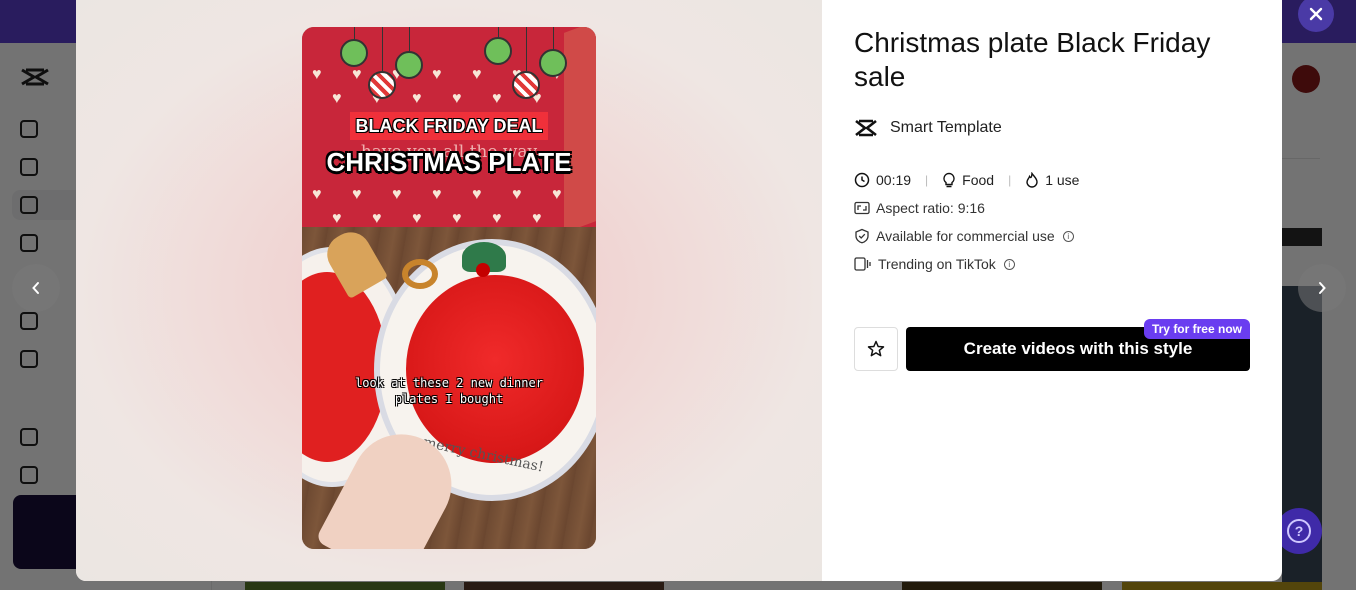 Image resolution: width=1356 pixels, height=590 pixels. What do you see at coordinates (420, 274) in the screenshot?
I see `pretzel-decoration` at bounding box center [420, 274].